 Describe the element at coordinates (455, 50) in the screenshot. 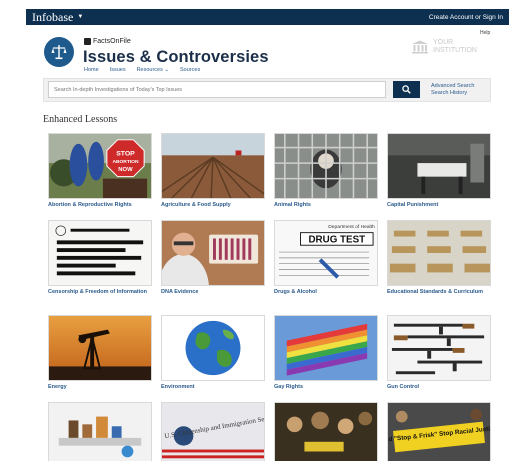

I see `institution-line-2: INSTITUTION` at that location.